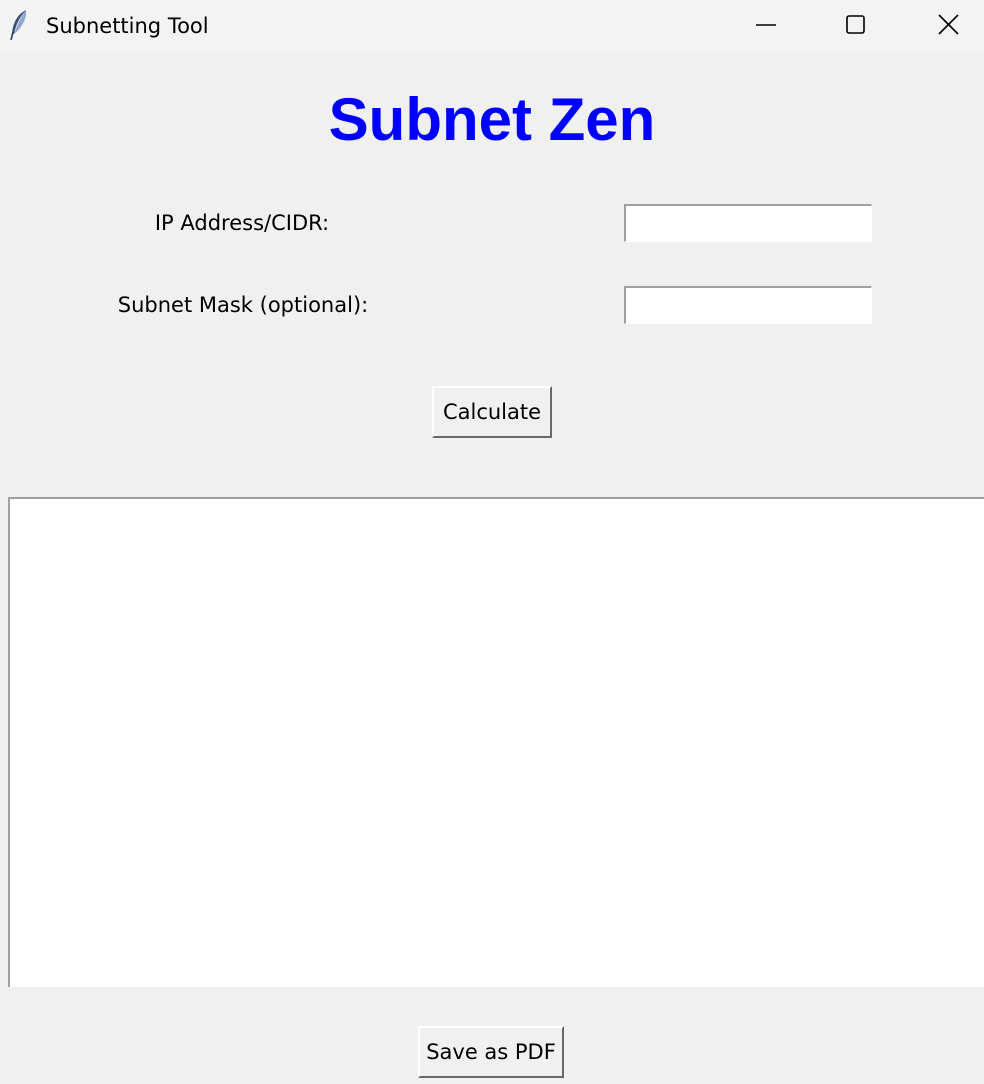 This screenshot has width=984, height=1084. What do you see at coordinates (748, 305) in the screenshot?
I see `subnet-mask-input` at bounding box center [748, 305].